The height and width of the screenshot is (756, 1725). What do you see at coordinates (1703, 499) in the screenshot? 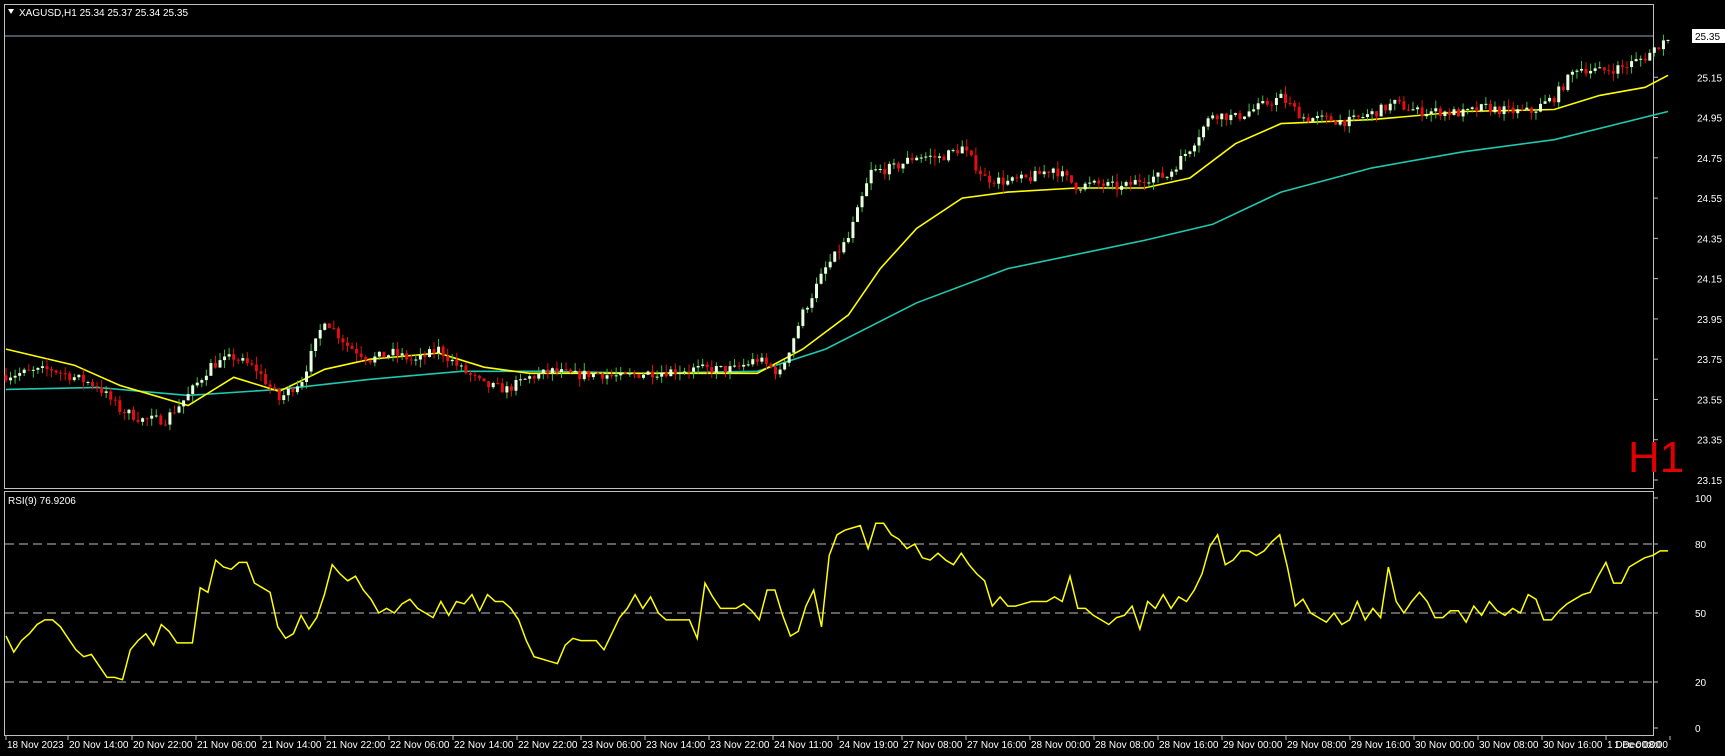
I see `rsi-tick-label: 100` at bounding box center [1703, 499].